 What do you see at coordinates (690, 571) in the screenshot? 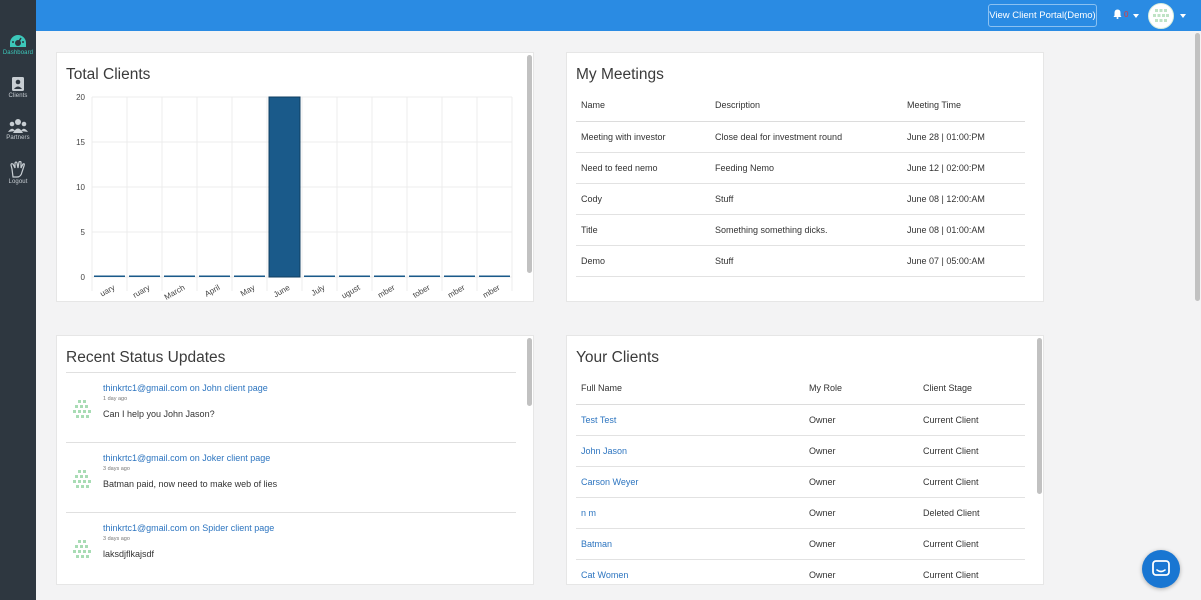
I see `table-cell: Cat Women` at bounding box center [690, 571].